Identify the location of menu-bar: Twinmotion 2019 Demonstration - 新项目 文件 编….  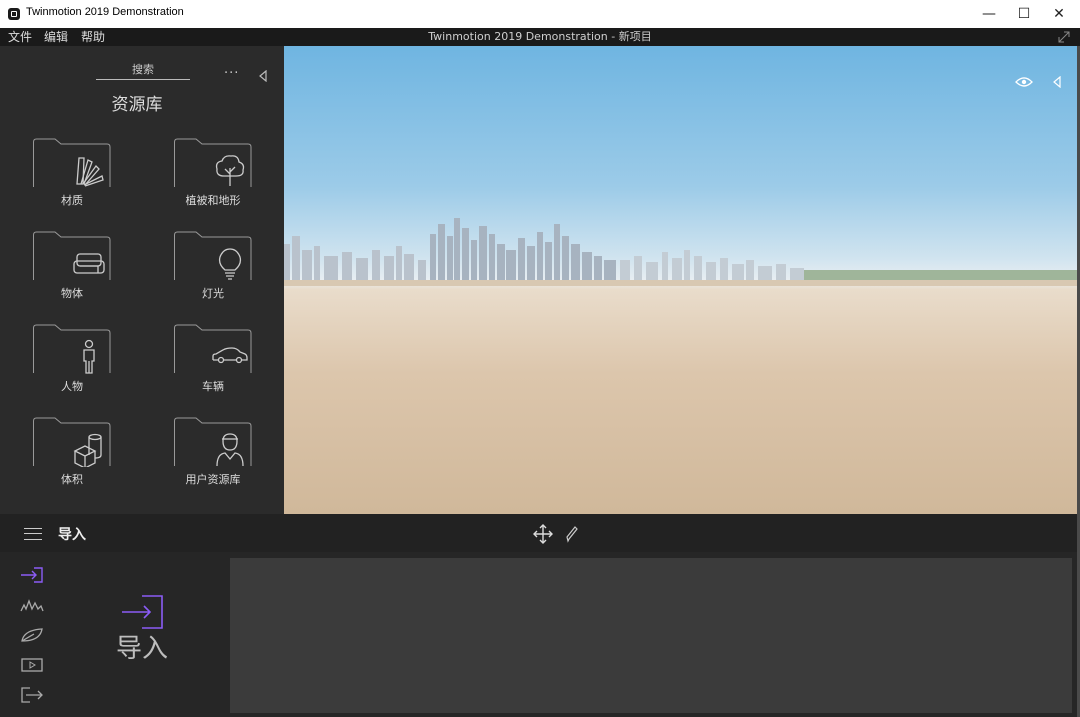
(540, 37).